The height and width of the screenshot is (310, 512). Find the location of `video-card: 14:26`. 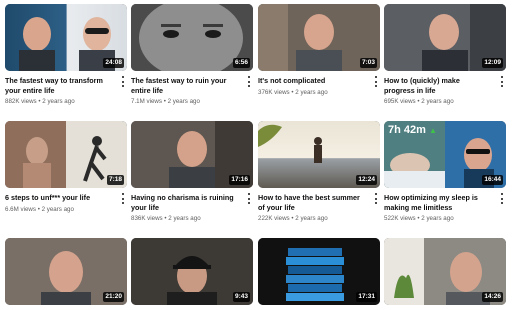

video-card: 14:26 is located at coordinates (445, 271).